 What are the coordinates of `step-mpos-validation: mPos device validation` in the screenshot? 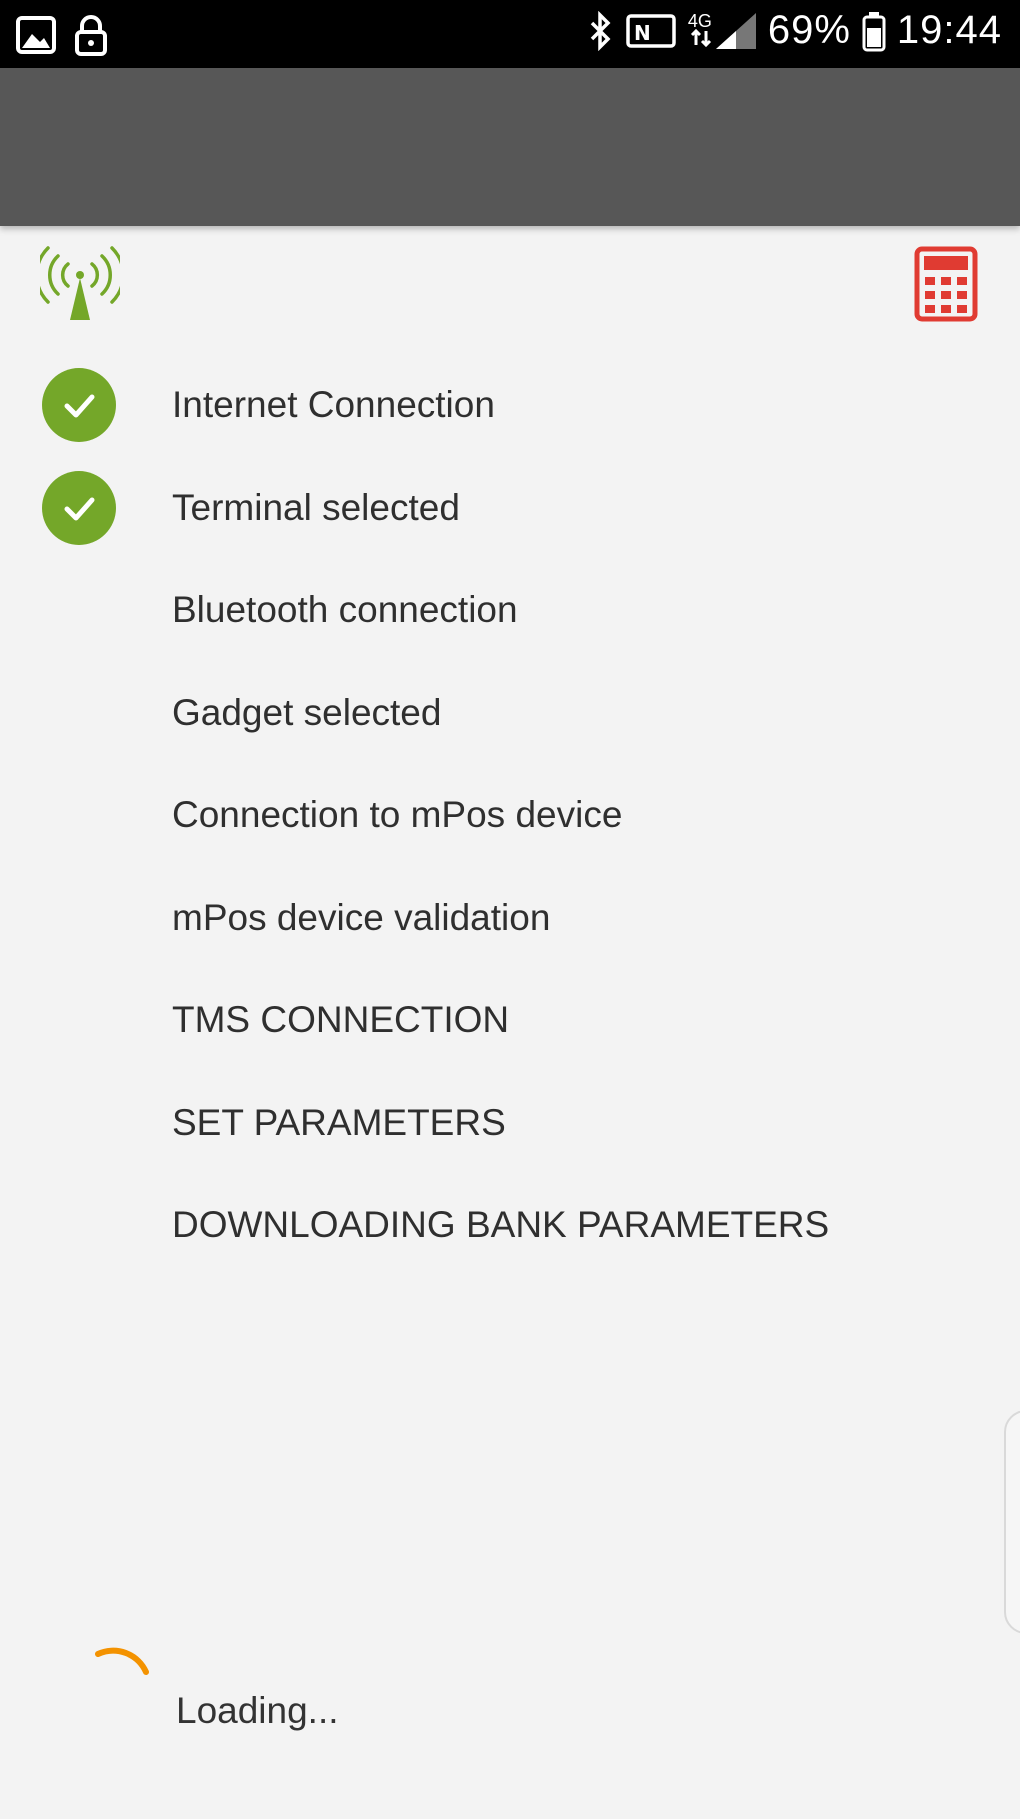 It's located at (510, 924).